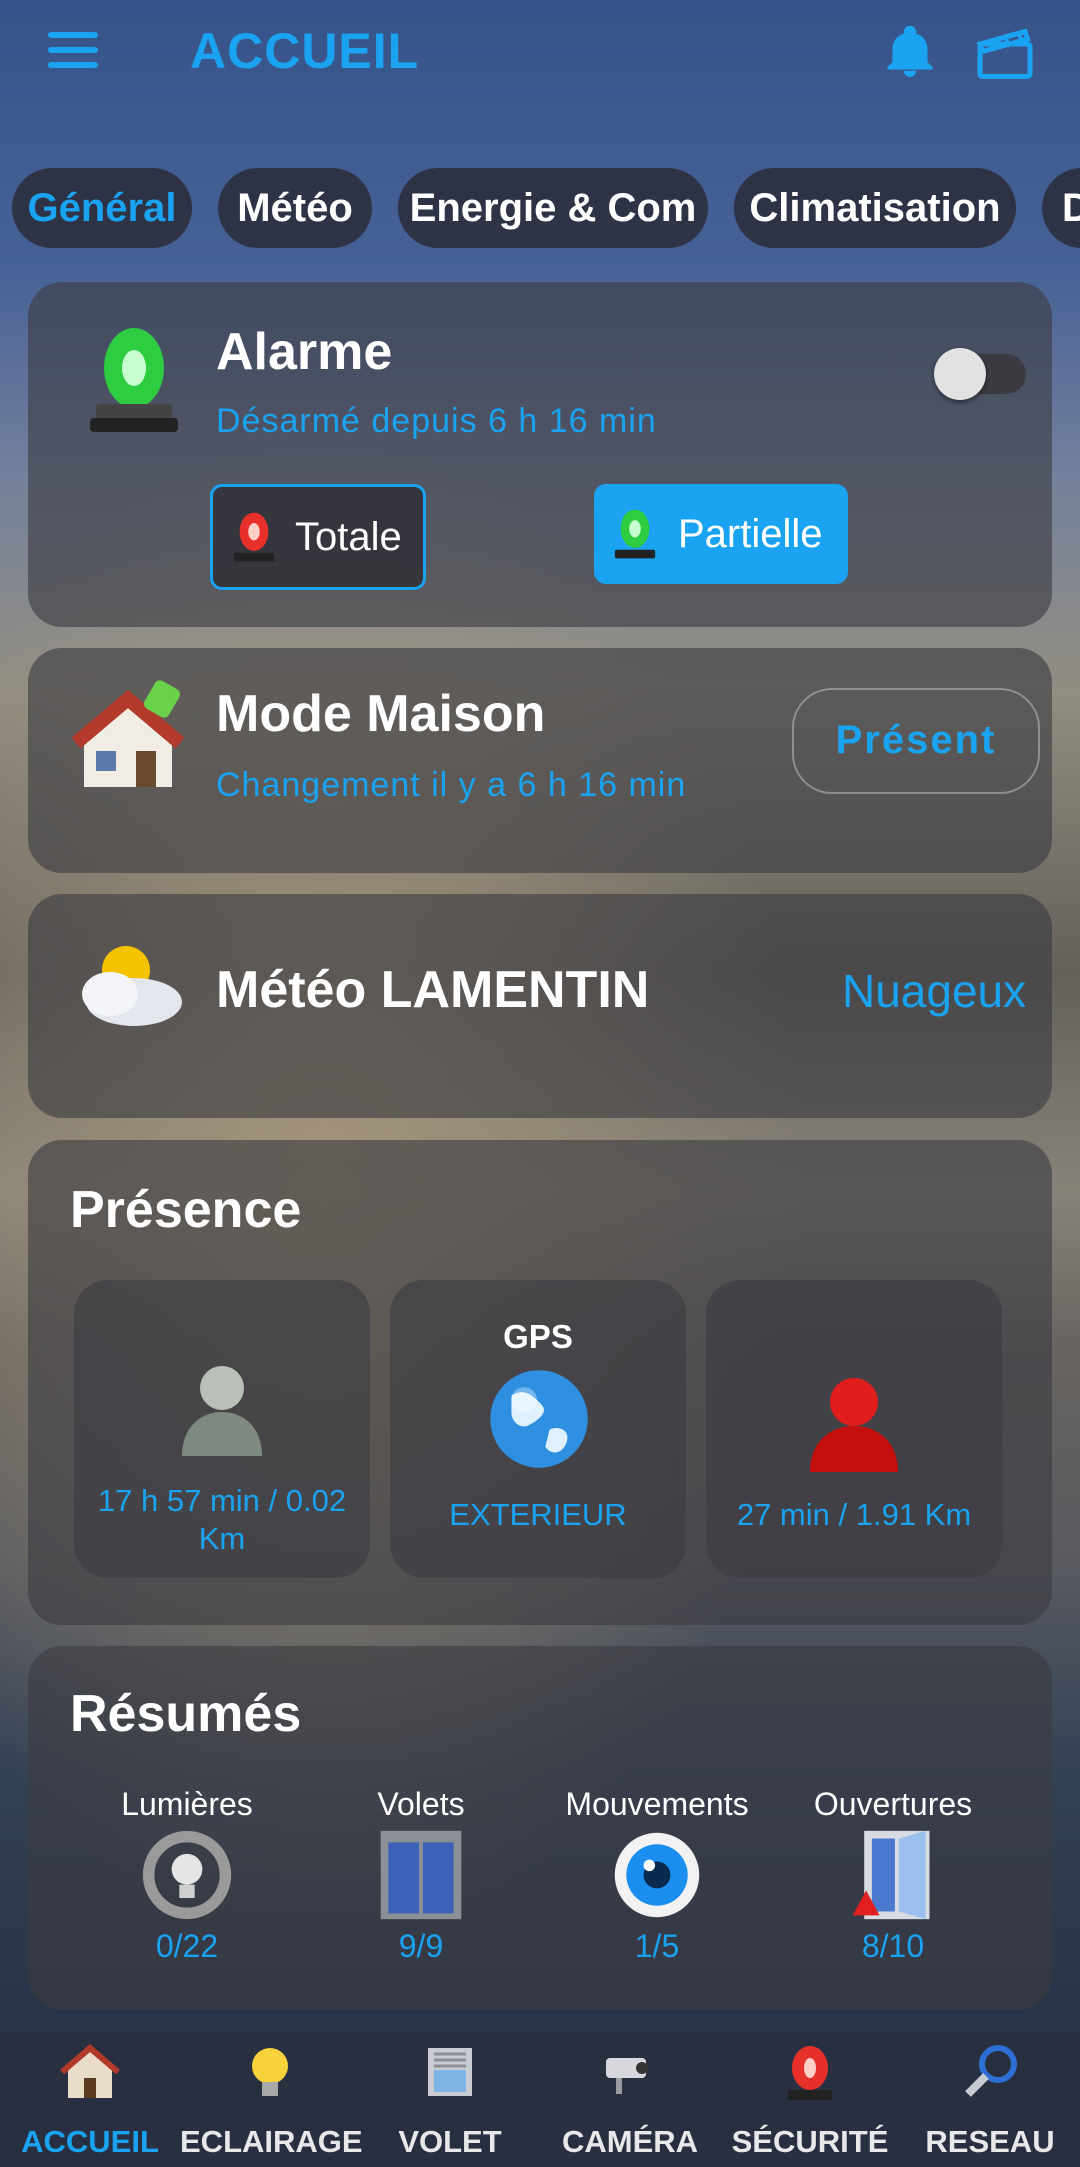  Describe the element at coordinates (1061, 208) in the screenshot. I see `tab-more: D` at that location.